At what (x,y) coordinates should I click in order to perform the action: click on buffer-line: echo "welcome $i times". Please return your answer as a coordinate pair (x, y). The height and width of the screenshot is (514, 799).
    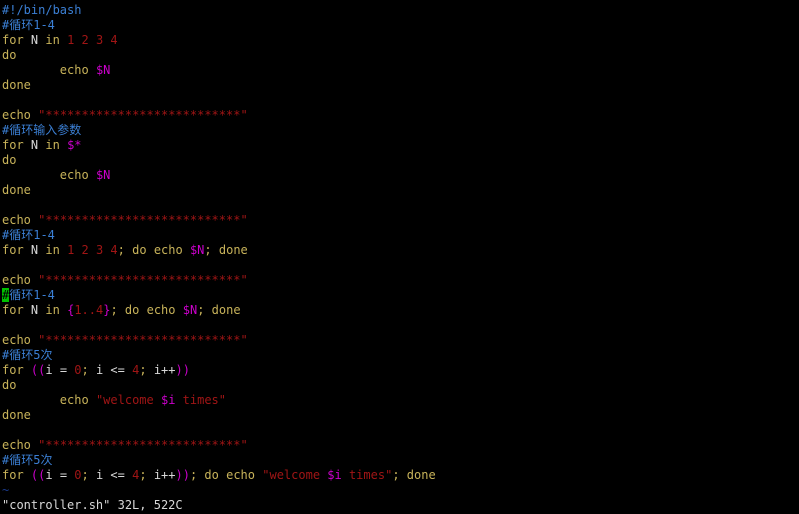
    Looking at the image, I should click on (399, 400).